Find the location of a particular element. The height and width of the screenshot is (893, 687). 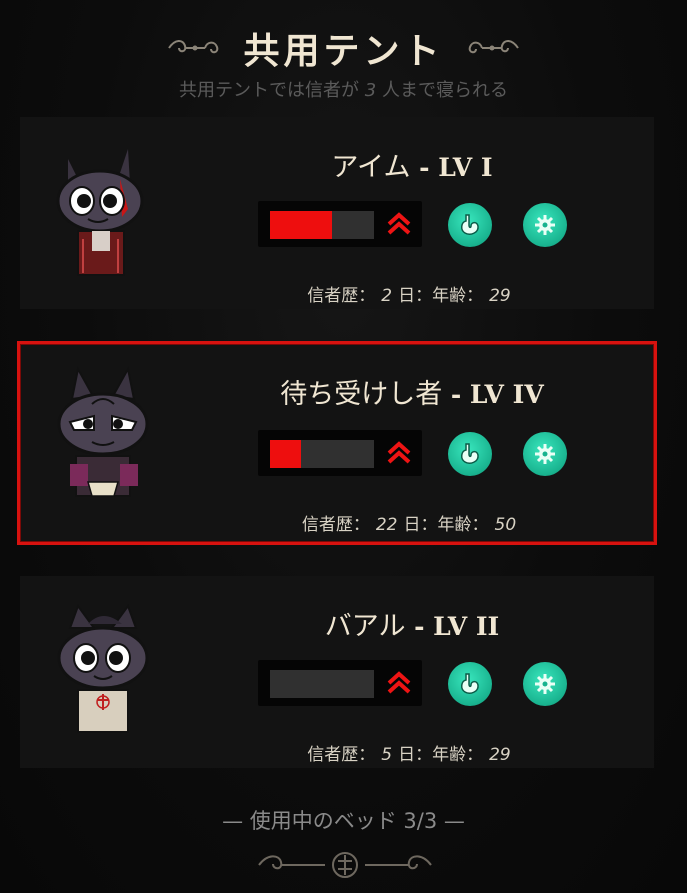

beds-in-use: — 使用中のベッド 3/3 — is located at coordinates (343, 821).